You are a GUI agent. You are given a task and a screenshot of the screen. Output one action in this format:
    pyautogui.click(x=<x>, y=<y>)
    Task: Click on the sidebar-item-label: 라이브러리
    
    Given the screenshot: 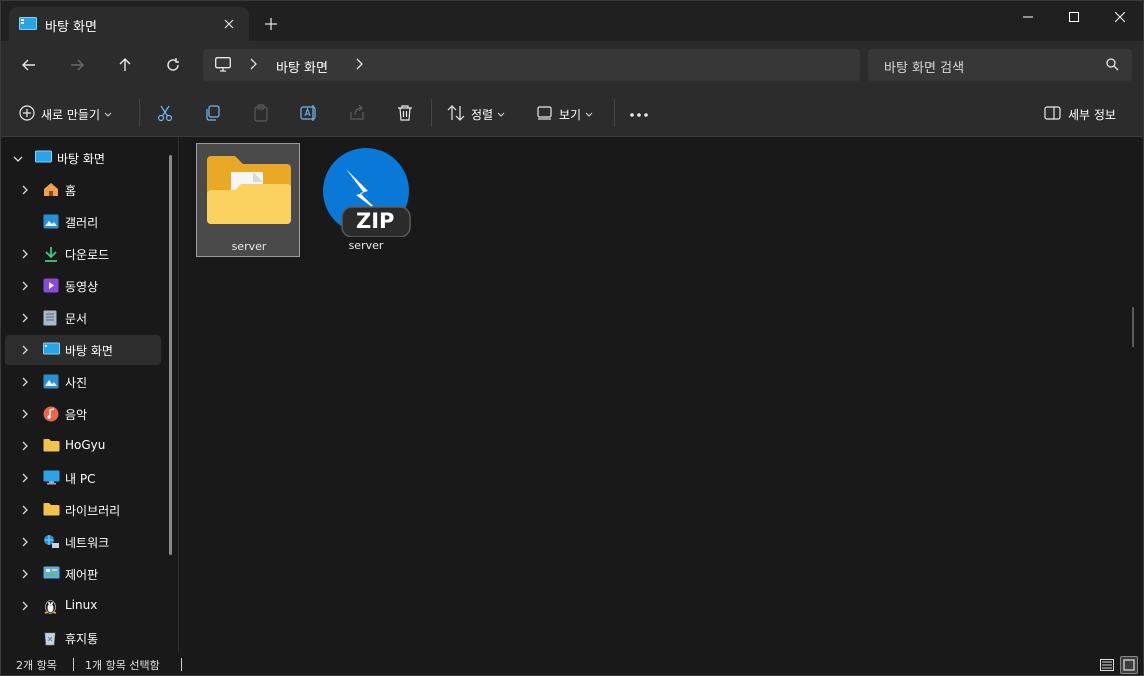 What is the action you would take?
    pyautogui.click(x=93, y=511)
    